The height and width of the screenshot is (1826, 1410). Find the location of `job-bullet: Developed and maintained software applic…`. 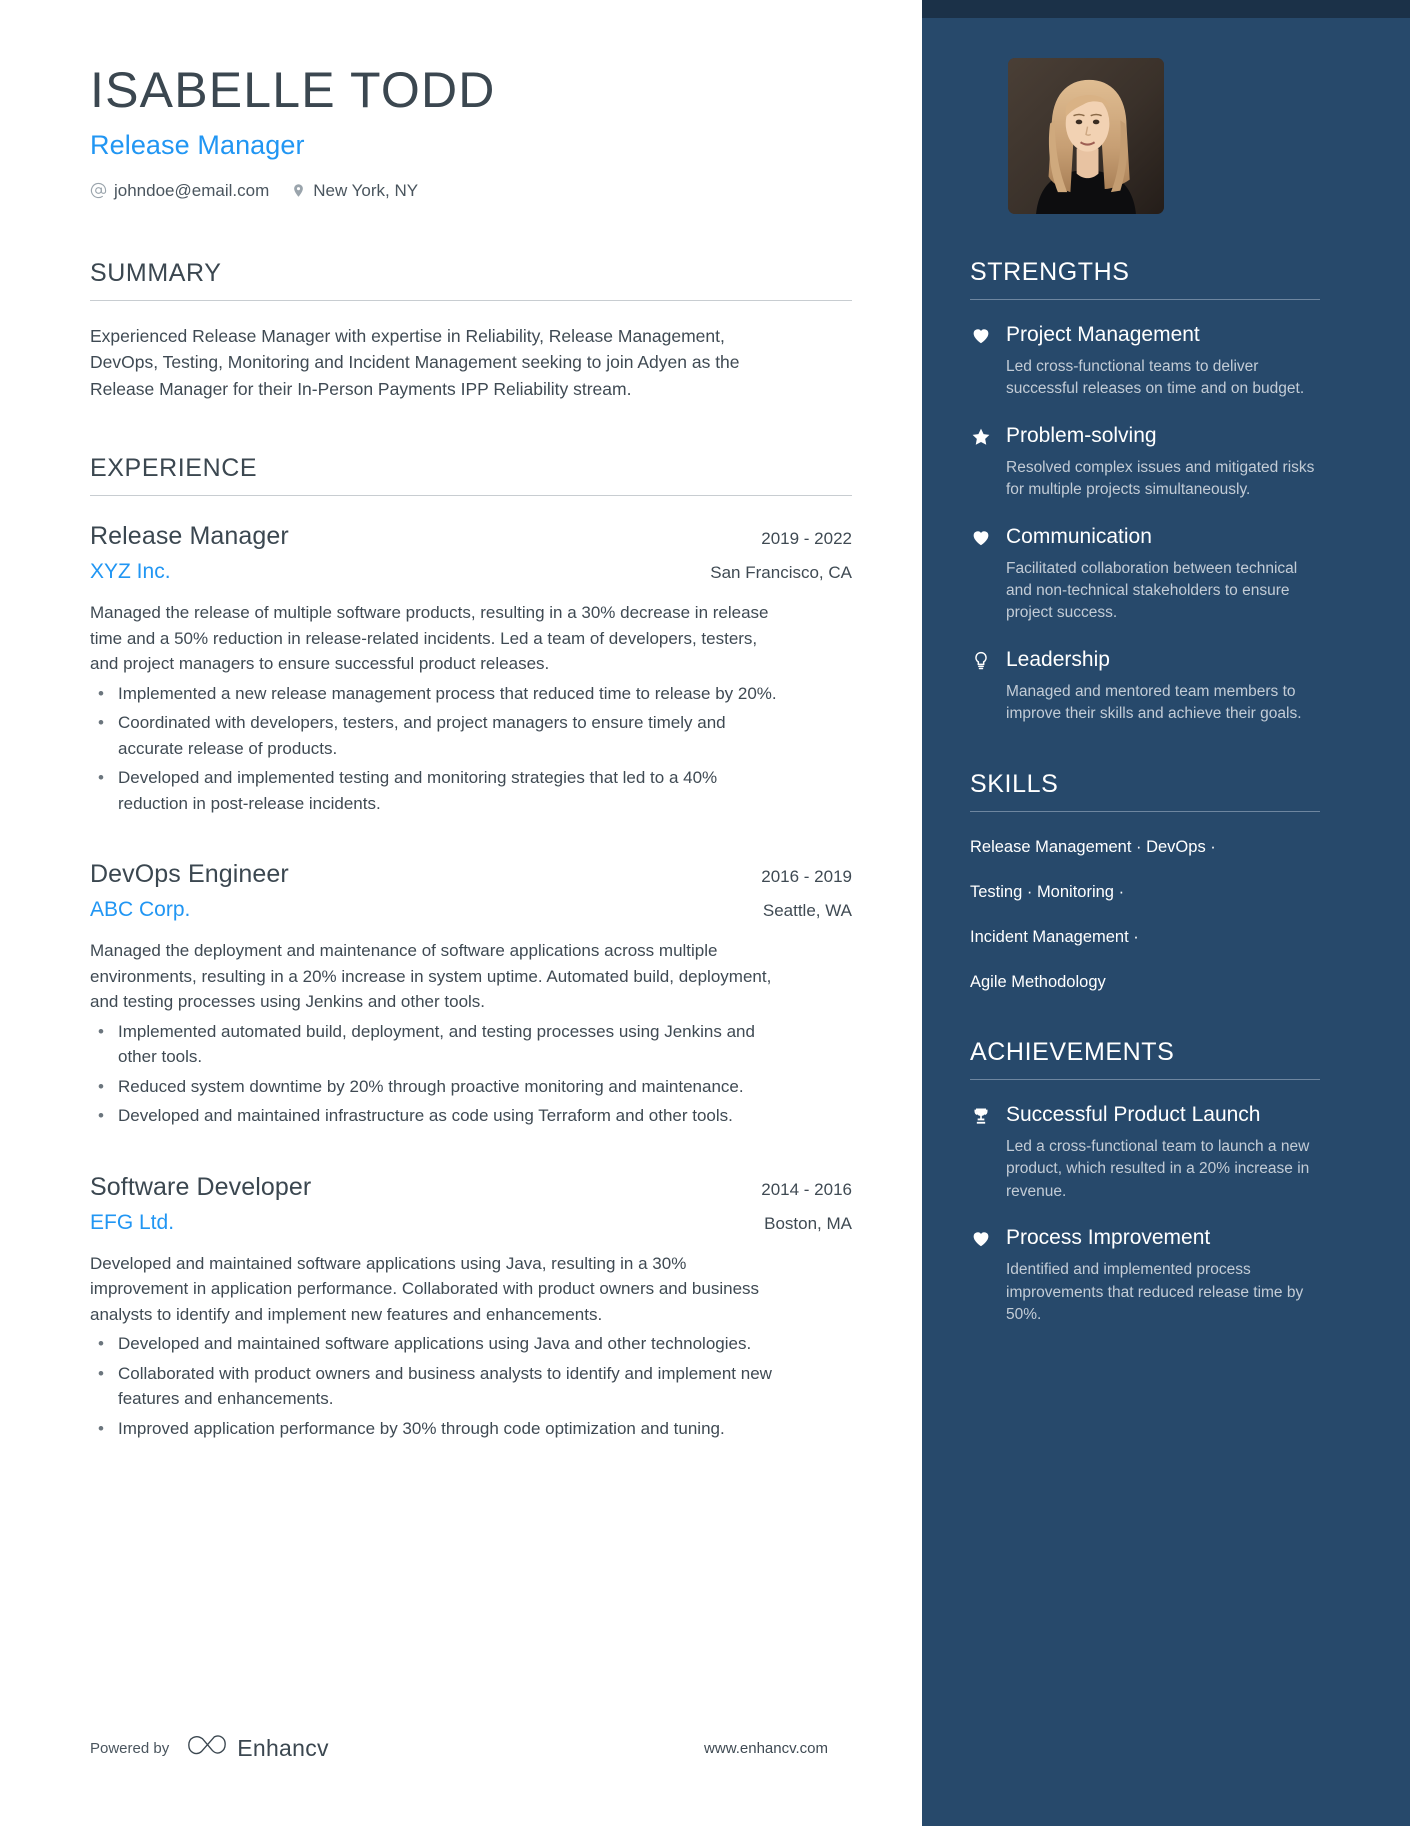

job-bullet: Developed and maintained software applic… is located at coordinates (435, 1344).